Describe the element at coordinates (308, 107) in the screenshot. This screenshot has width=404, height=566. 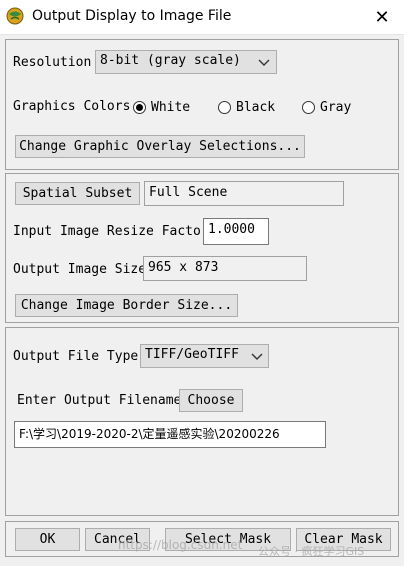
I see `radio-gray` at that location.